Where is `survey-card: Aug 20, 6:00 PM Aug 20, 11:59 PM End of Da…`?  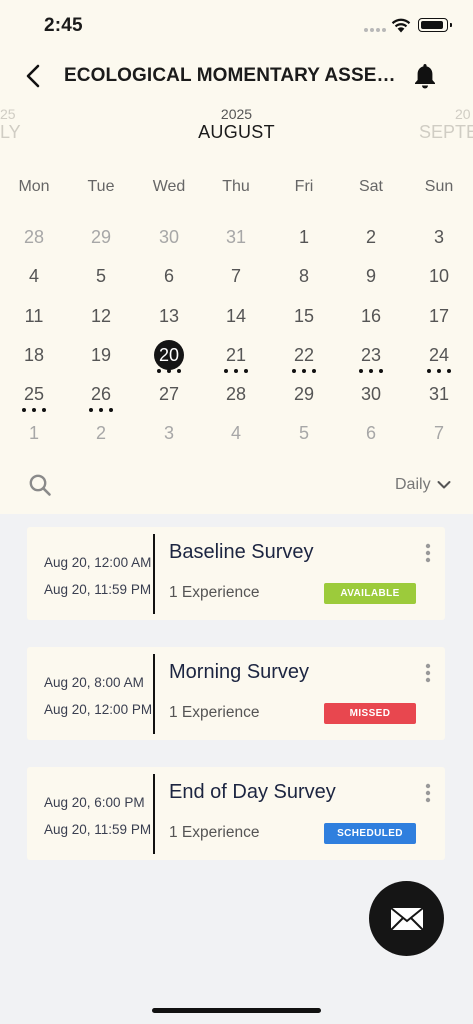
survey-card: Aug 20, 6:00 PM Aug 20, 11:59 PM End of Da… is located at coordinates (236, 813).